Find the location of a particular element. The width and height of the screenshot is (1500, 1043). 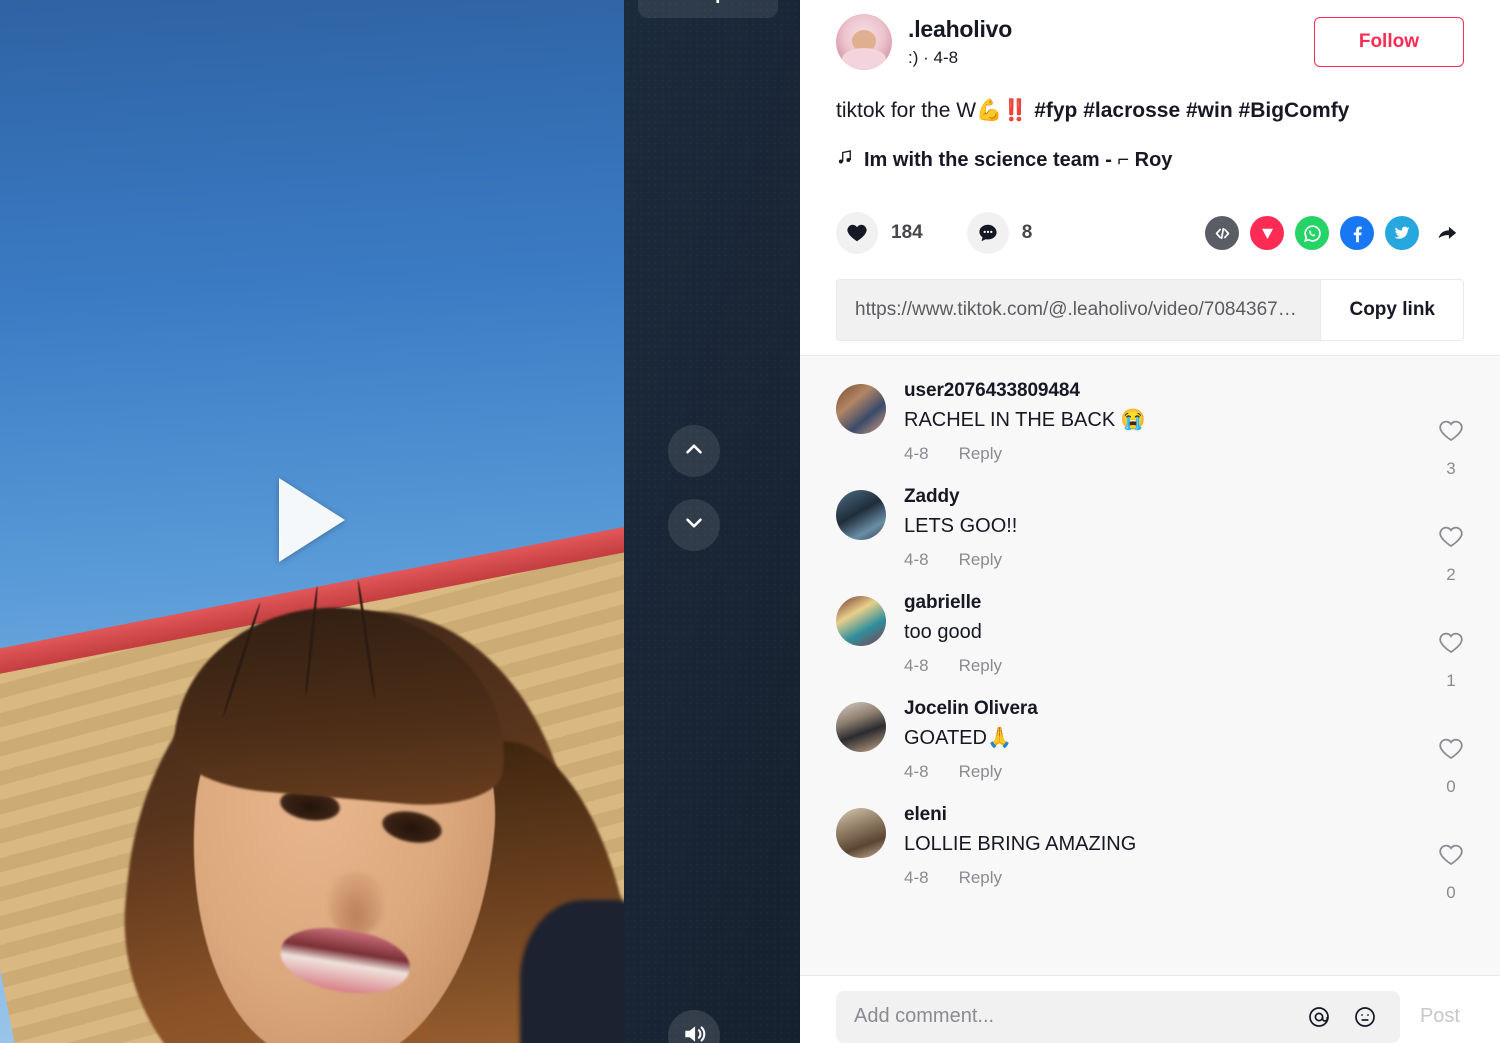

comment-author: user2076433809484 is located at coordinates (1184, 391).